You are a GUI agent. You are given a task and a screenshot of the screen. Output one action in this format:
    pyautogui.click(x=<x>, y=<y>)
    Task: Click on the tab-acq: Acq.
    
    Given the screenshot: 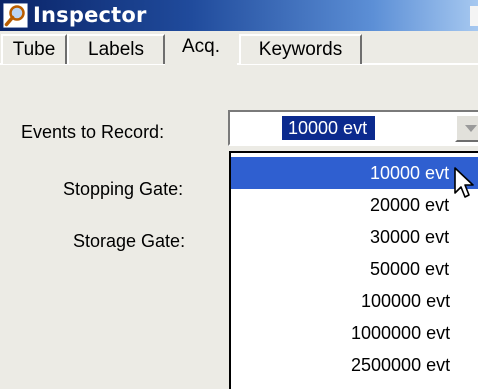 What is the action you would take?
    pyautogui.click(x=201, y=48)
    